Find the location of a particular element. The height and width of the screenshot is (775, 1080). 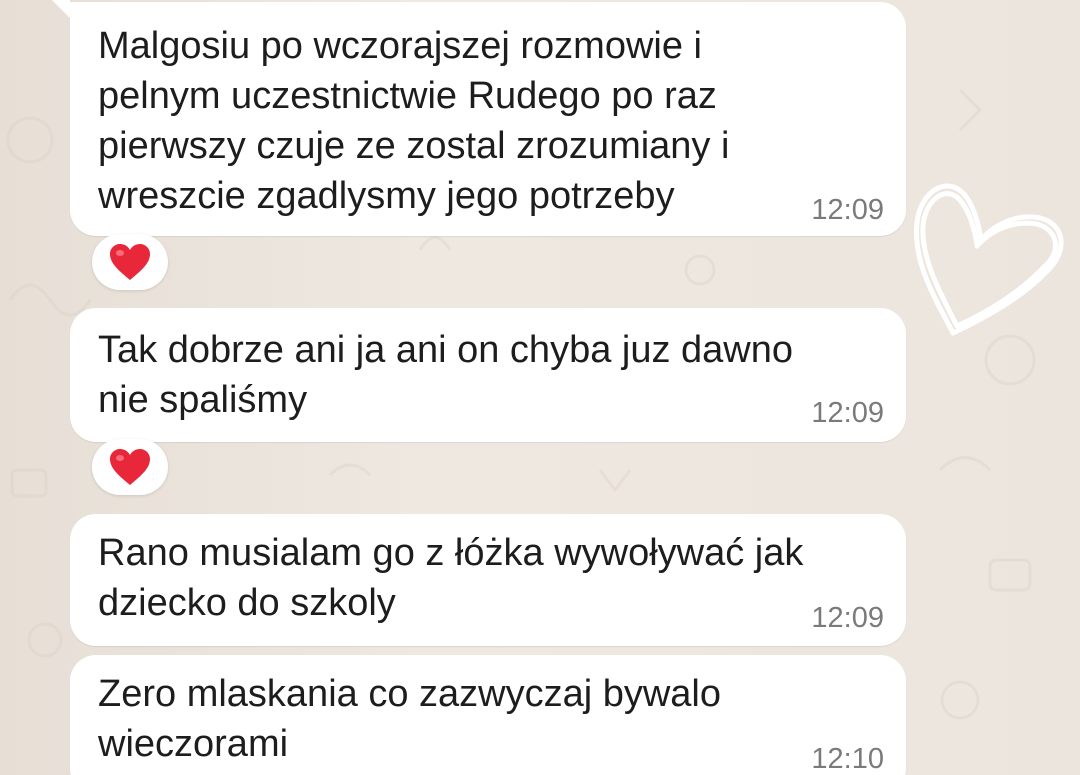

bubble-tail is located at coordinates (61, 9).